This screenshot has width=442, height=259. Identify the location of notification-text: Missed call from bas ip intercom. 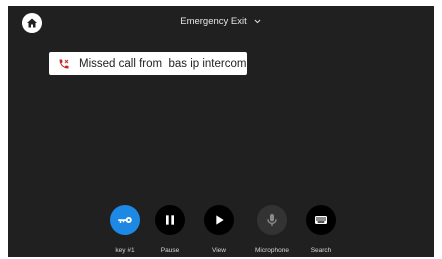
(163, 63).